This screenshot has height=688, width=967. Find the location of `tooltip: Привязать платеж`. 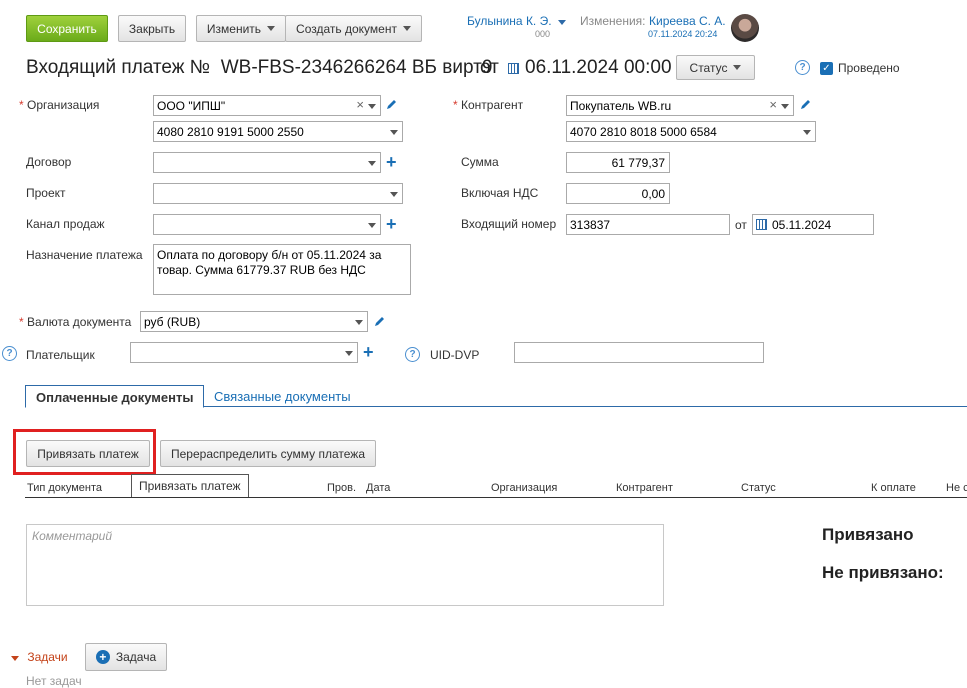

tooltip: Привязать платеж is located at coordinates (190, 486).